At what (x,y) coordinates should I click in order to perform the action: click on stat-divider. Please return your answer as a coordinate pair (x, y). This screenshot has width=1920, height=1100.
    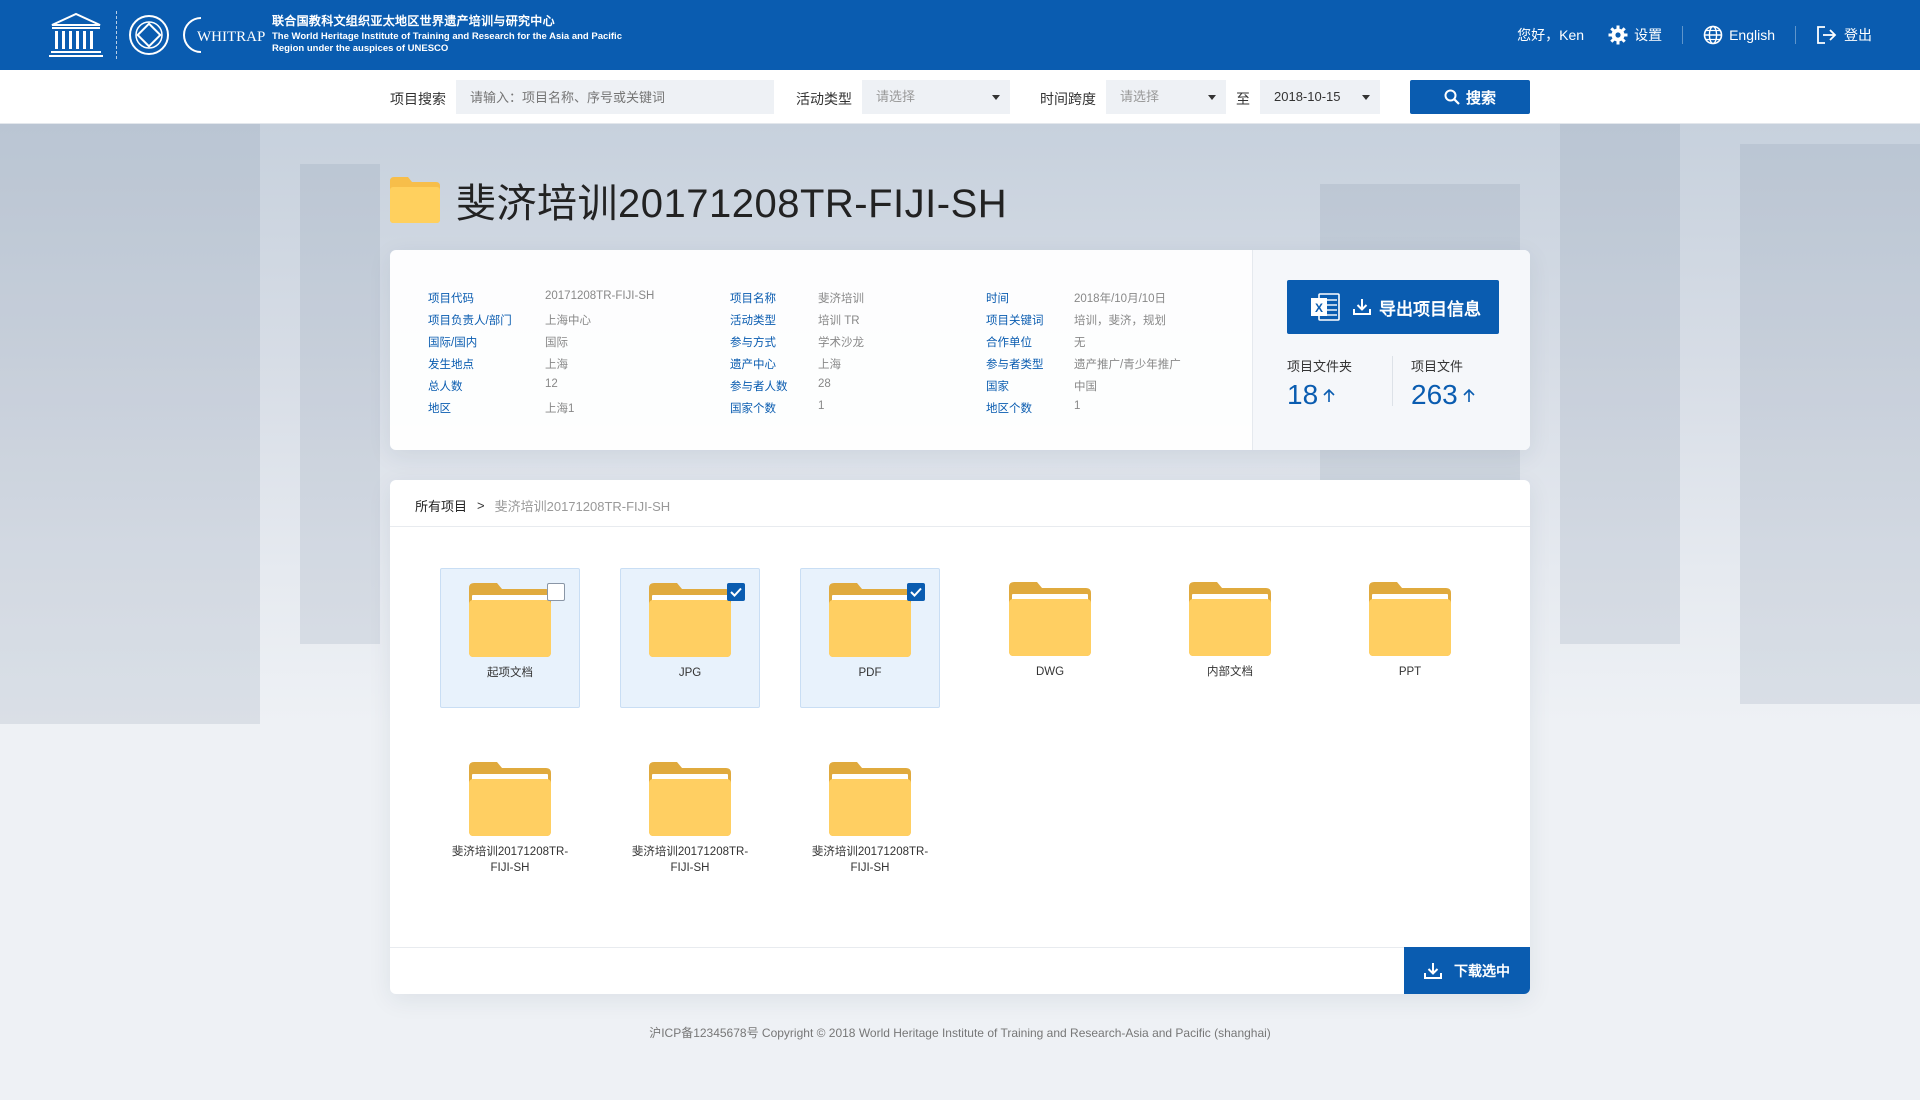
    Looking at the image, I should click on (1392, 381).